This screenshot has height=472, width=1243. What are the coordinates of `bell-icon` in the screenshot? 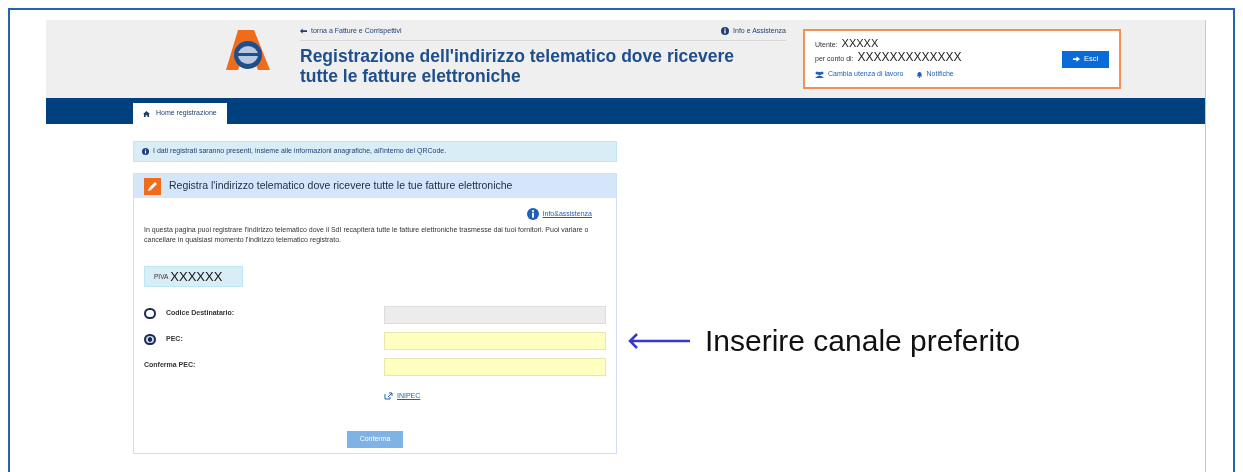 It's located at (919, 74).